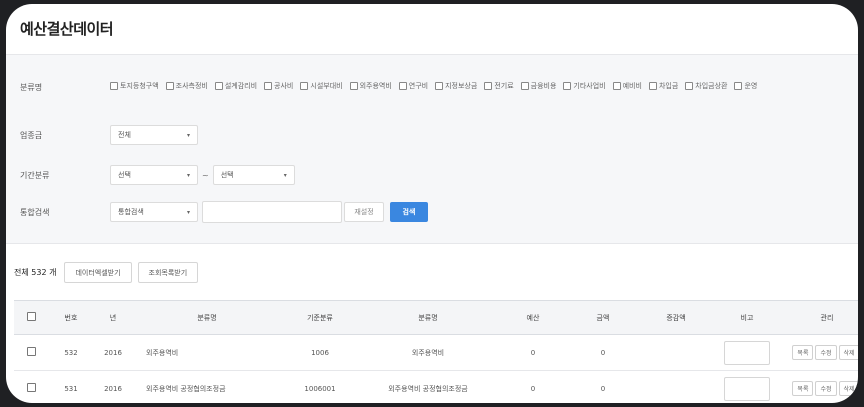 The image size is (864, 407). Describe the element at coordinates (711, 86) in the screenshot. I see `checkbox-label: 차입금상환` at that location.